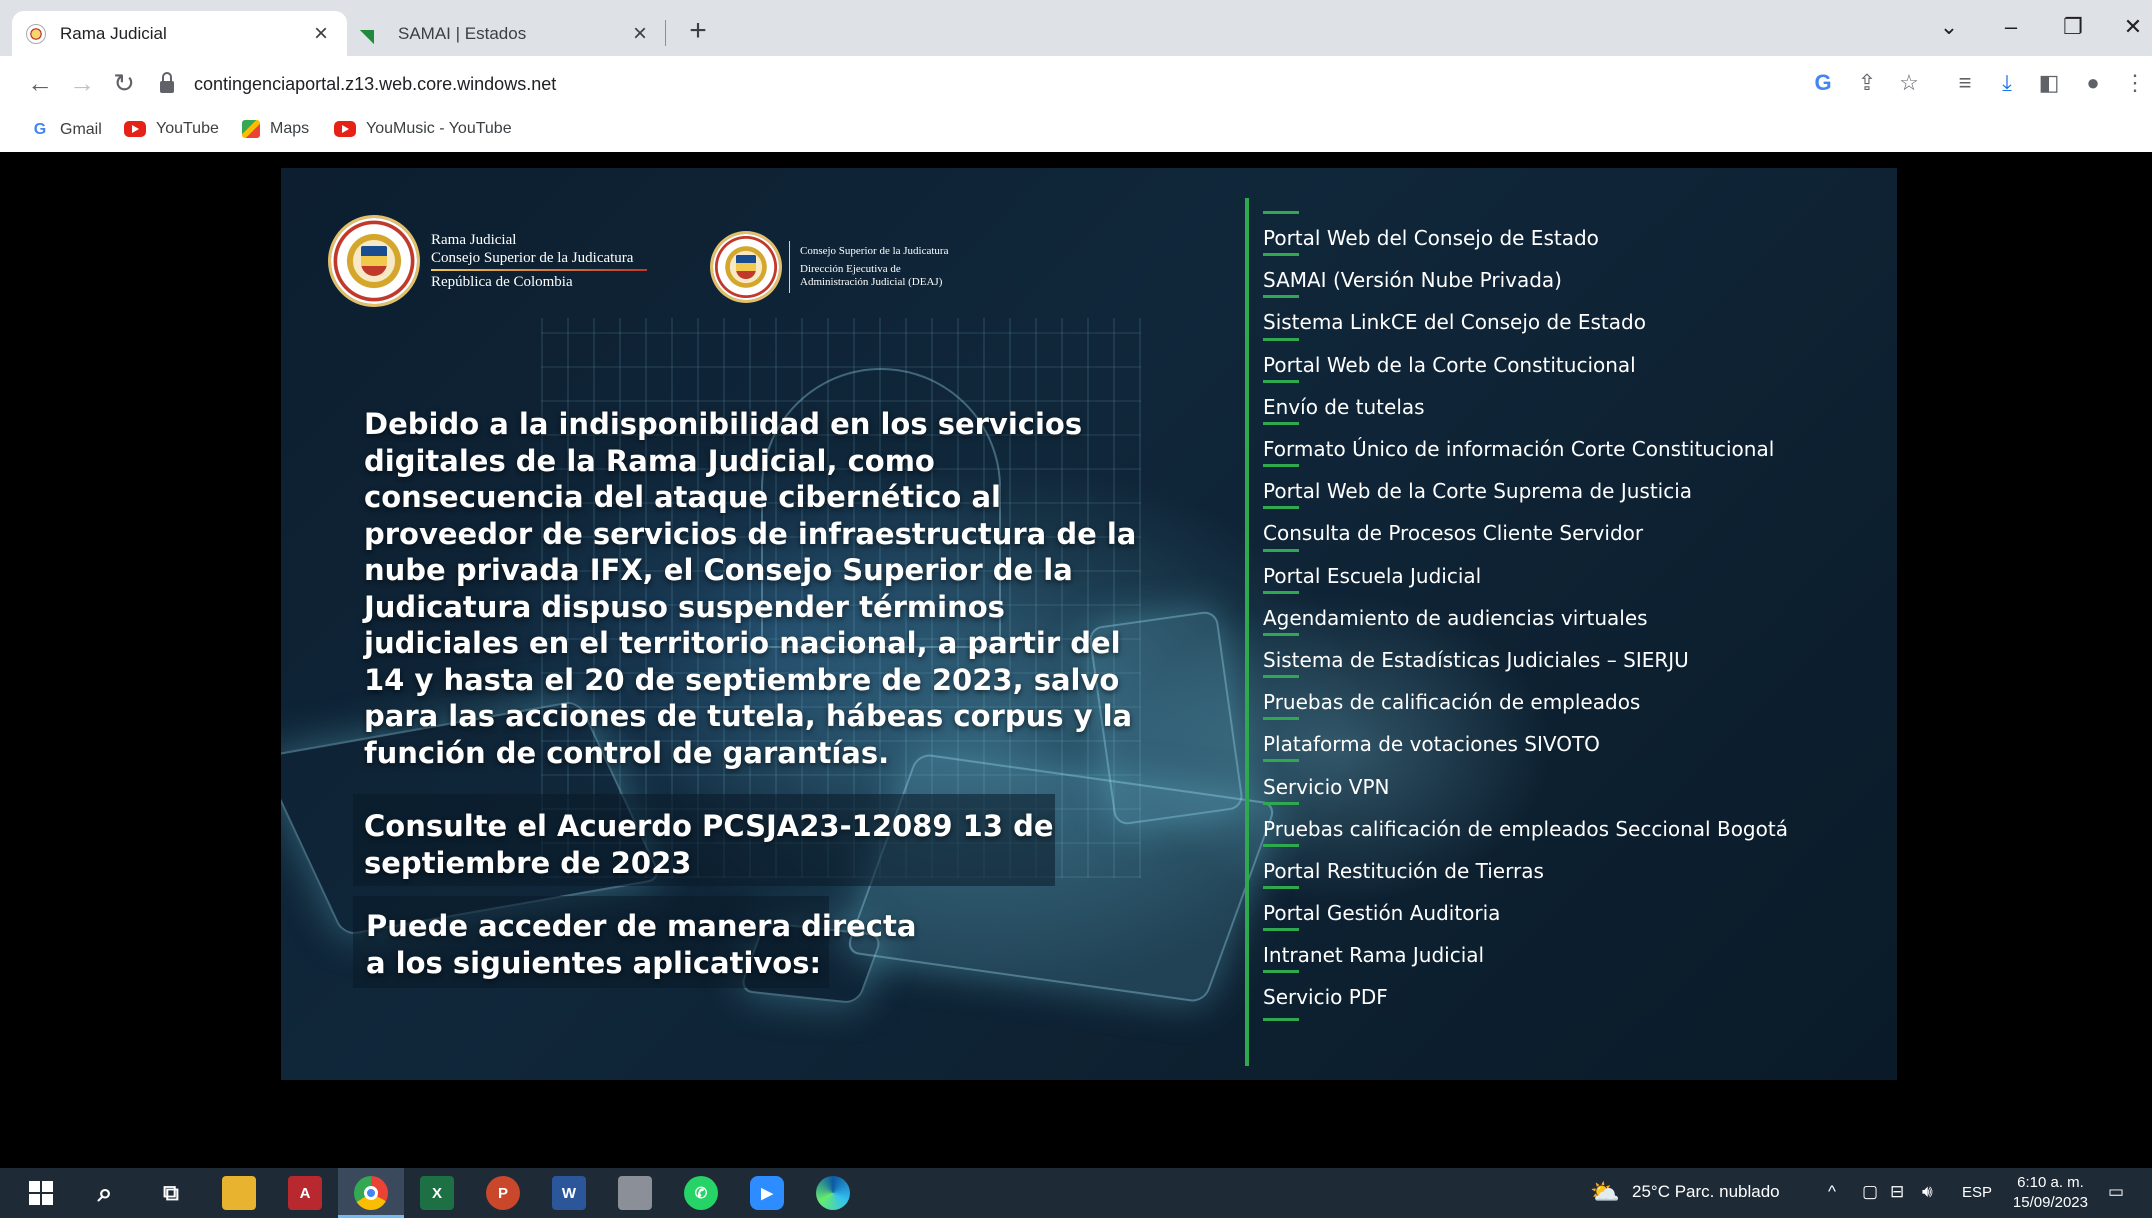 The height and width of the screenshot is (1218, 2152). I want to click on link-samai: SAMAI (Versión Nube Privada), so click(1573, 274).